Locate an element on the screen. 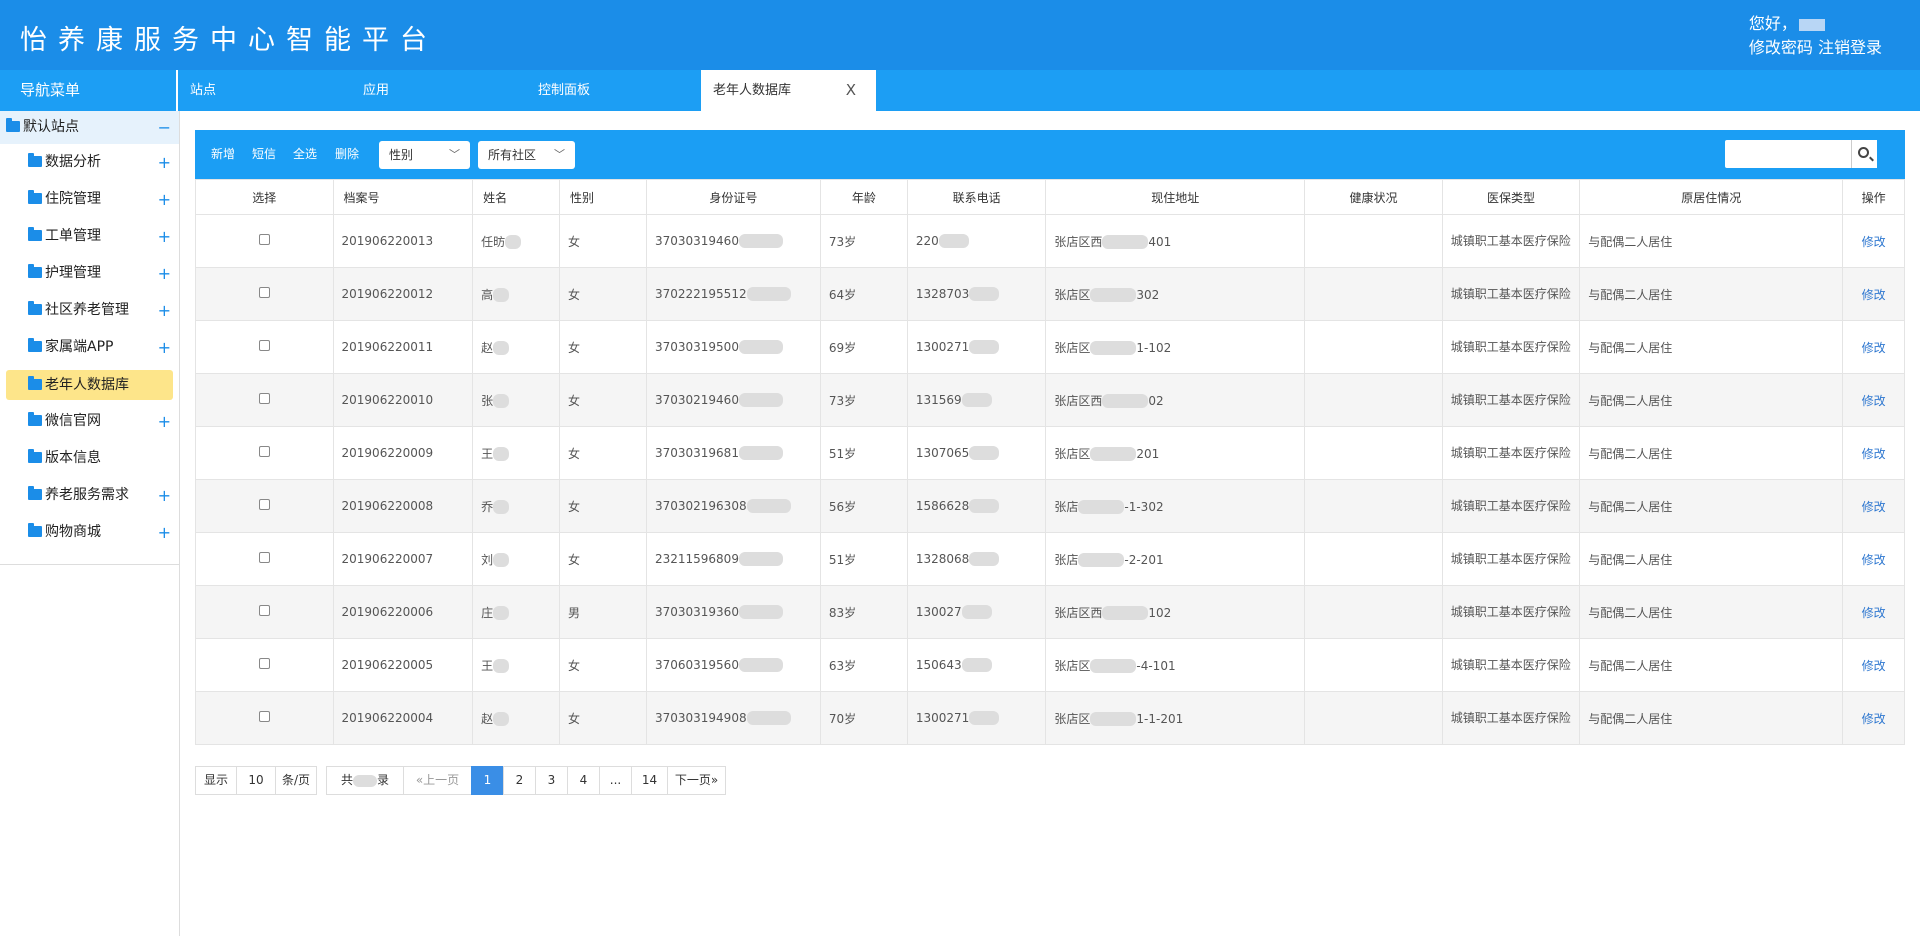 The image size is (1920, 936). page-2-button: 2 is located at coordinates (519, 780).